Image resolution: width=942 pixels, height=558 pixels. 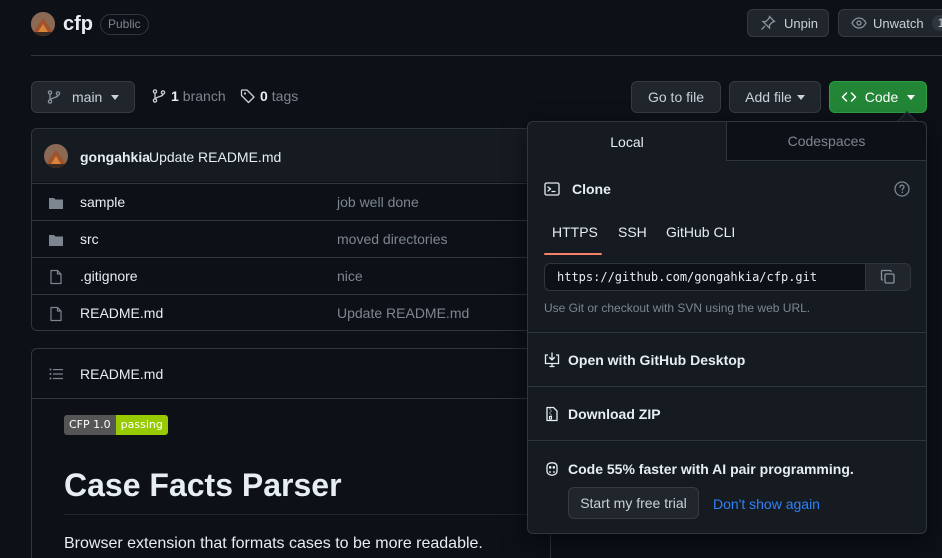 I want to click on unwatch-label: Unwatch, so click(x=898, y=23).